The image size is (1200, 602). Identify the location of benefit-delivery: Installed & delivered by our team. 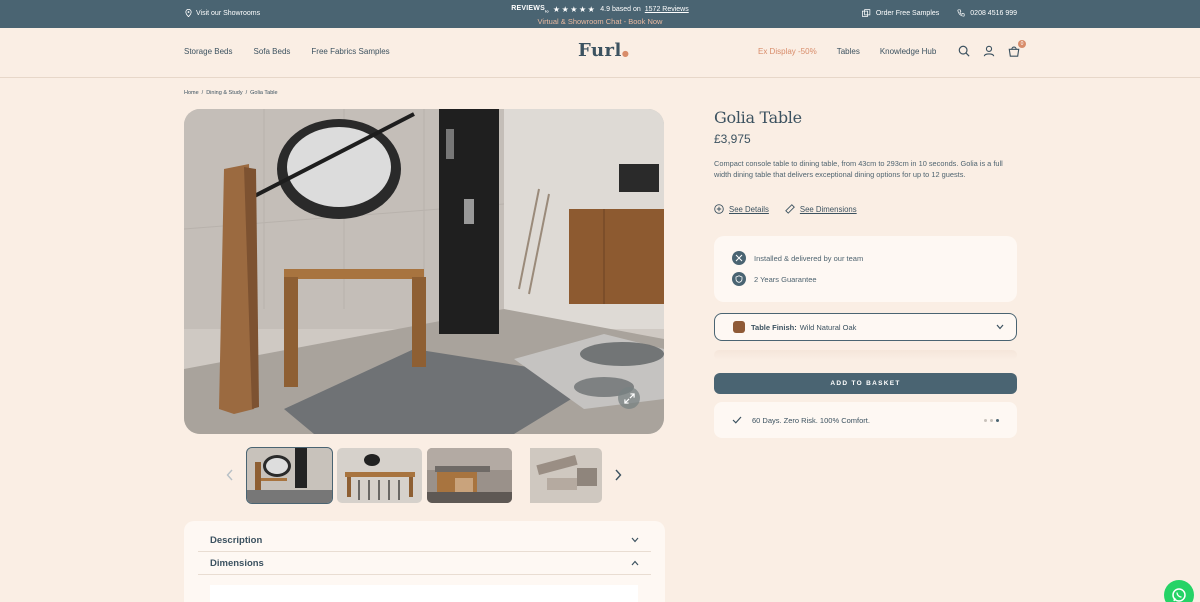
(797, 258).